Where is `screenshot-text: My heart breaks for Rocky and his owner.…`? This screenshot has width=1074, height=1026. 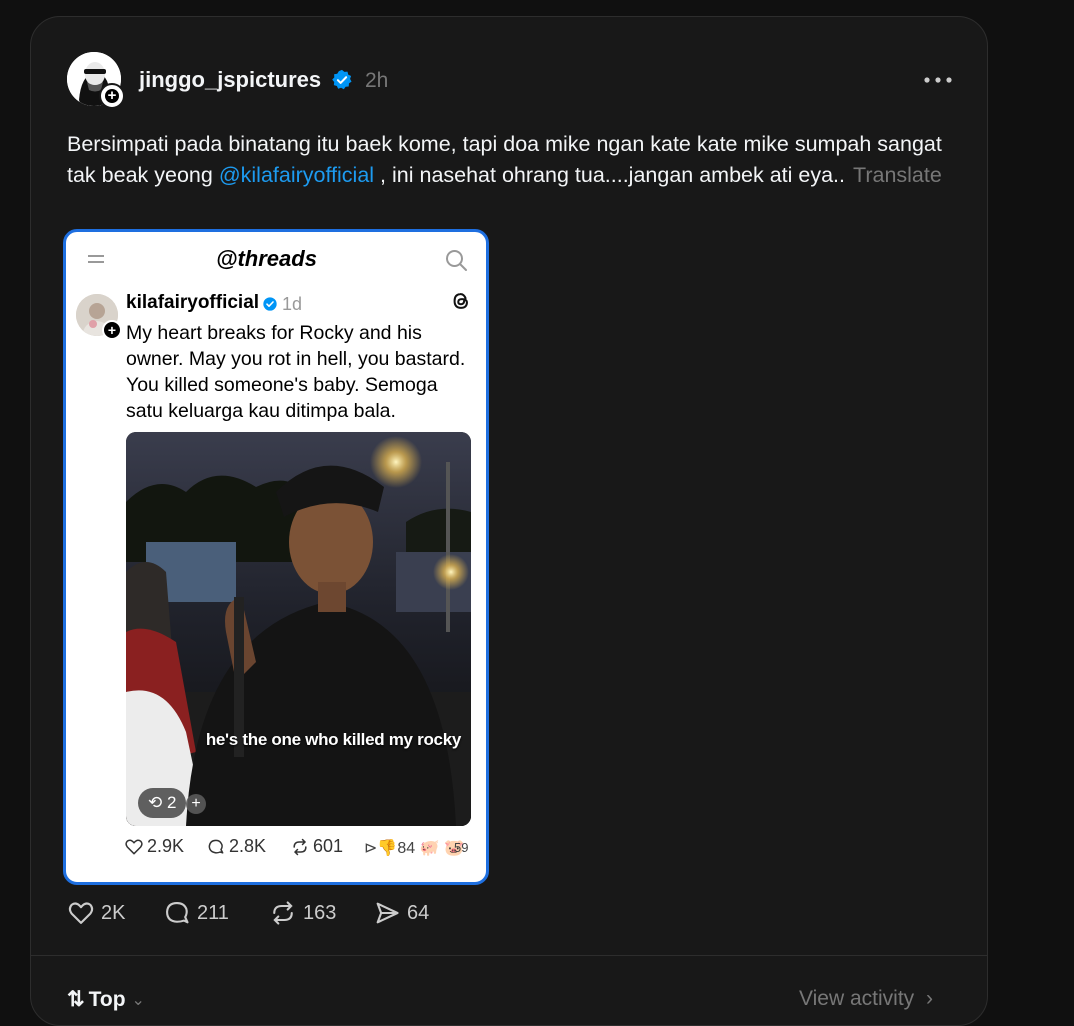 screenshot-text: My heart breaks for Rocky and his owner.… is located at coordinates (296, 372).